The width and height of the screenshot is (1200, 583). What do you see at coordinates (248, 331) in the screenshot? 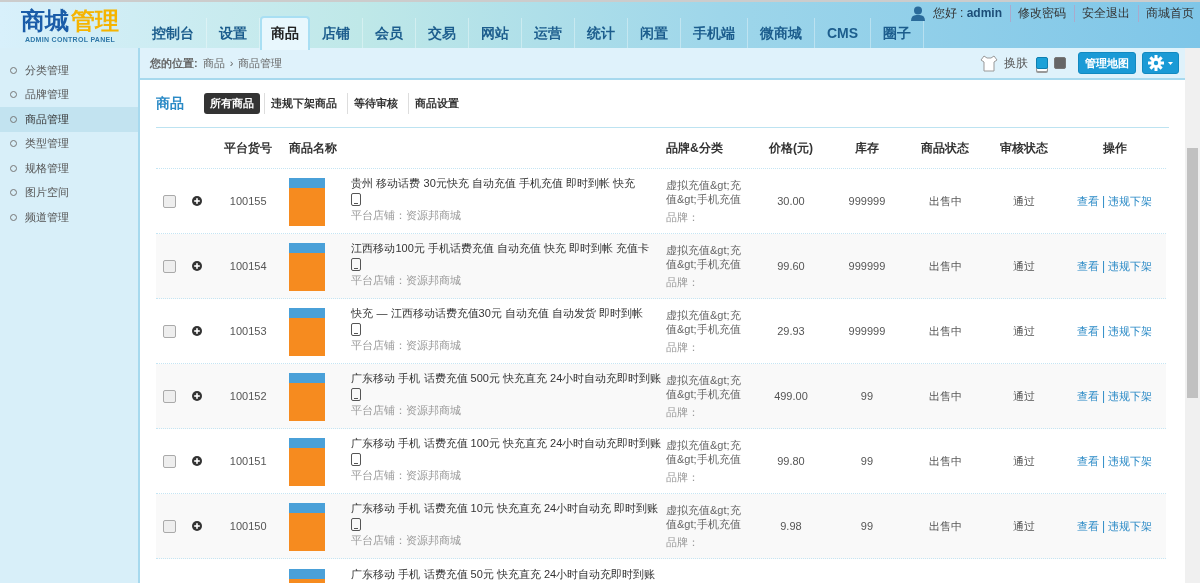
I see `product-id: 100153` at bounding box center [248, 331].